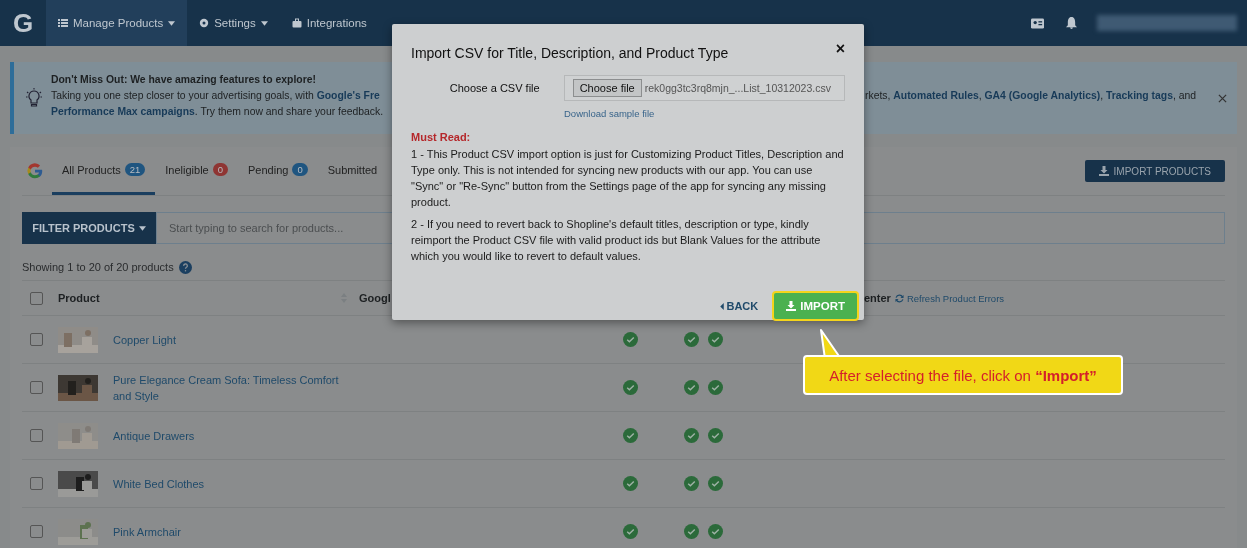 This screenshot has height=548, width=1247. Describe the element at coordinates (296, 23) in the screenshot. I see `briefcase-icon` at that location.